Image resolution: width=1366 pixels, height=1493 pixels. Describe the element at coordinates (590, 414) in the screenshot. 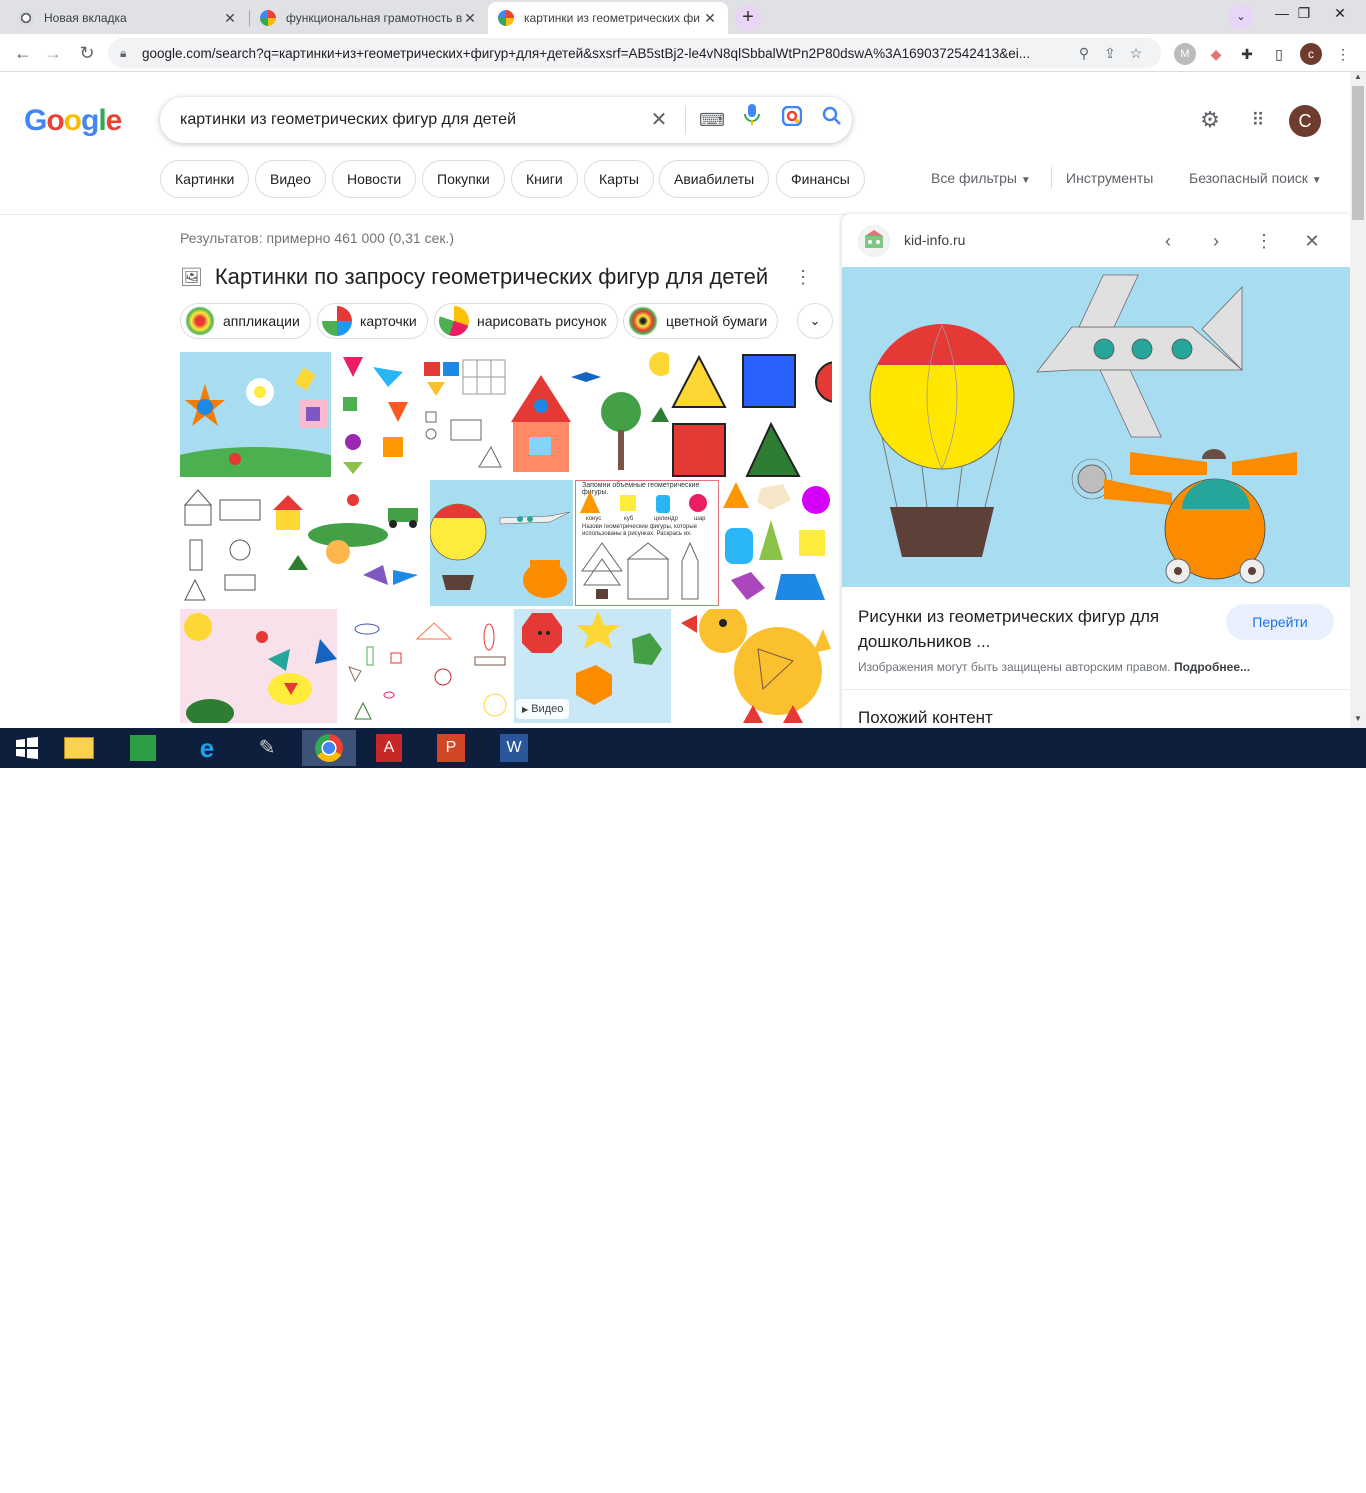

I see `image-result-house` at that location.